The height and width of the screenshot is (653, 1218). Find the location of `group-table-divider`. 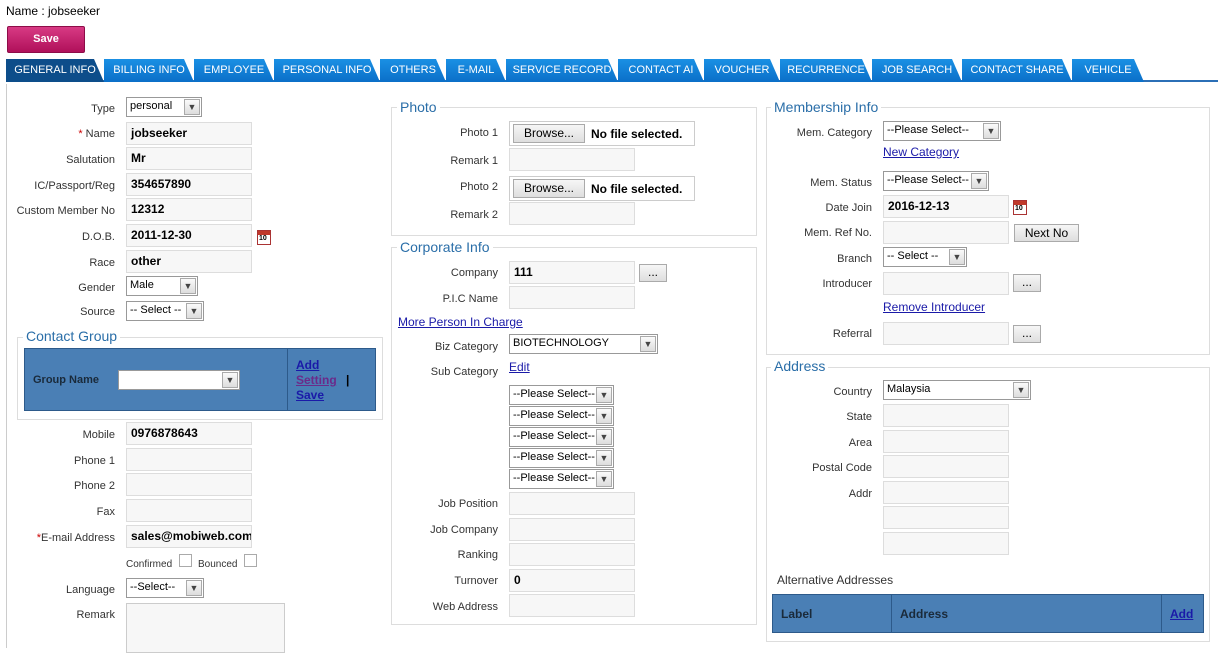

group-table-divider is located at coordinates (287, 379).